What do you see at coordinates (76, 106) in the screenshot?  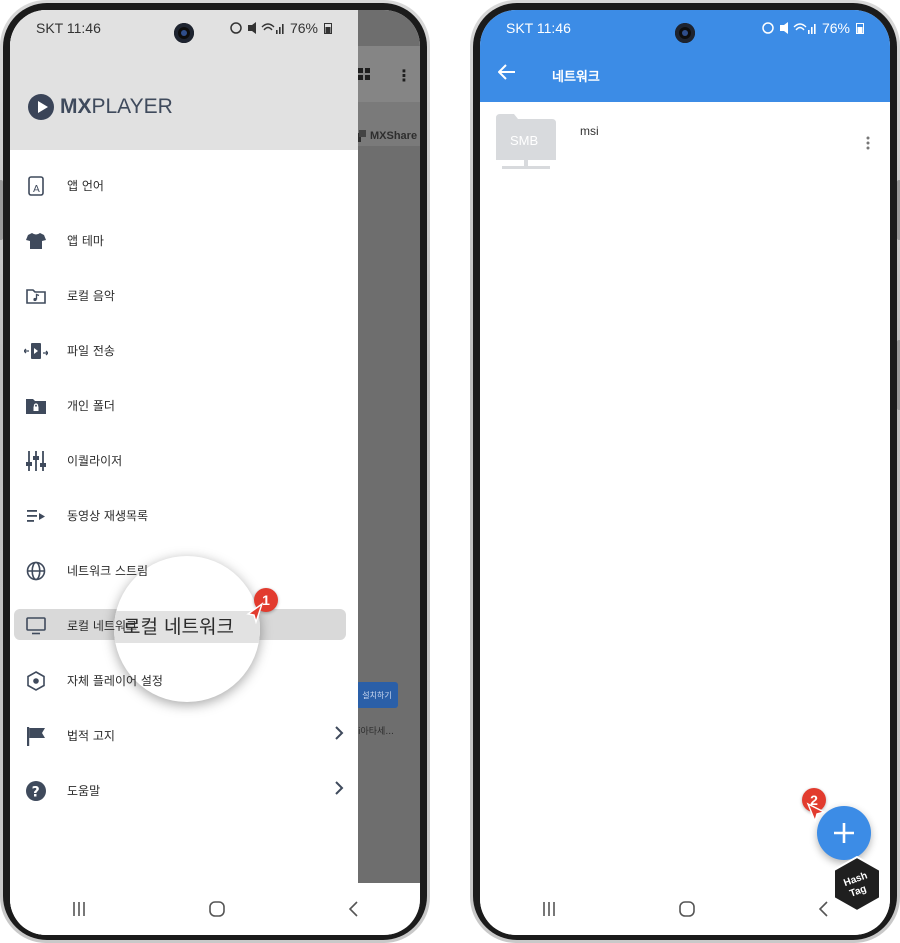 I see `logo-mx: MX` at bounding box center [76, 106].